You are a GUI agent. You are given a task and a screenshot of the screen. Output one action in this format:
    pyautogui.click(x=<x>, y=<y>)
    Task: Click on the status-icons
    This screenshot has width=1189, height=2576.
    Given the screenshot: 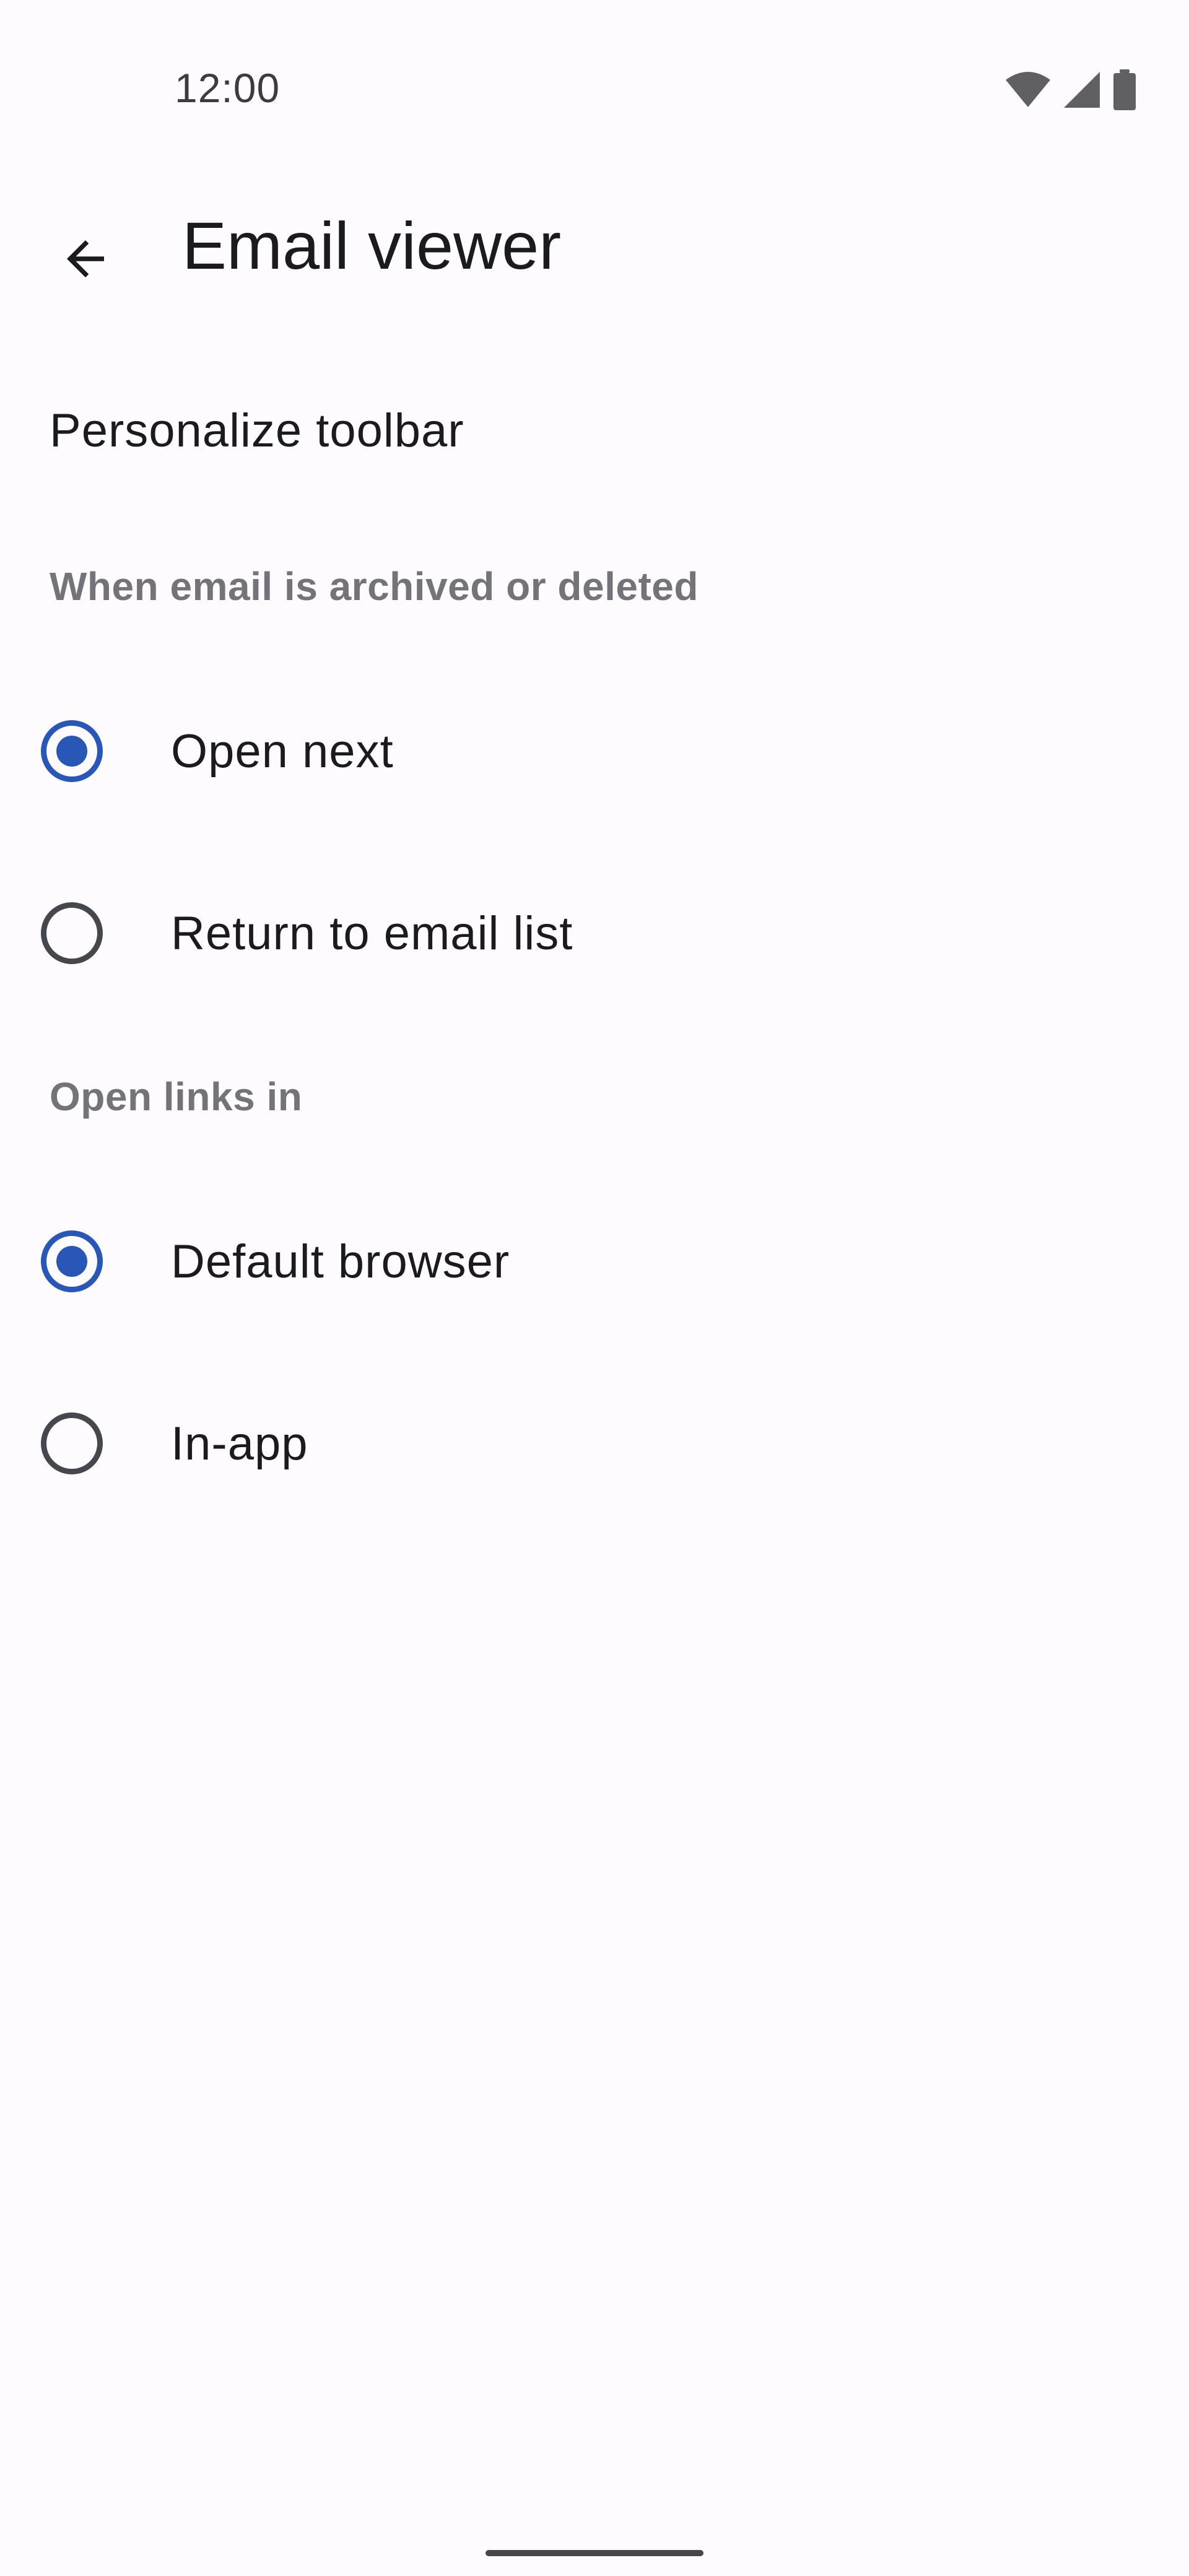 What is the action you would take?
    pyautogui.click(x=1070, y=91)
    